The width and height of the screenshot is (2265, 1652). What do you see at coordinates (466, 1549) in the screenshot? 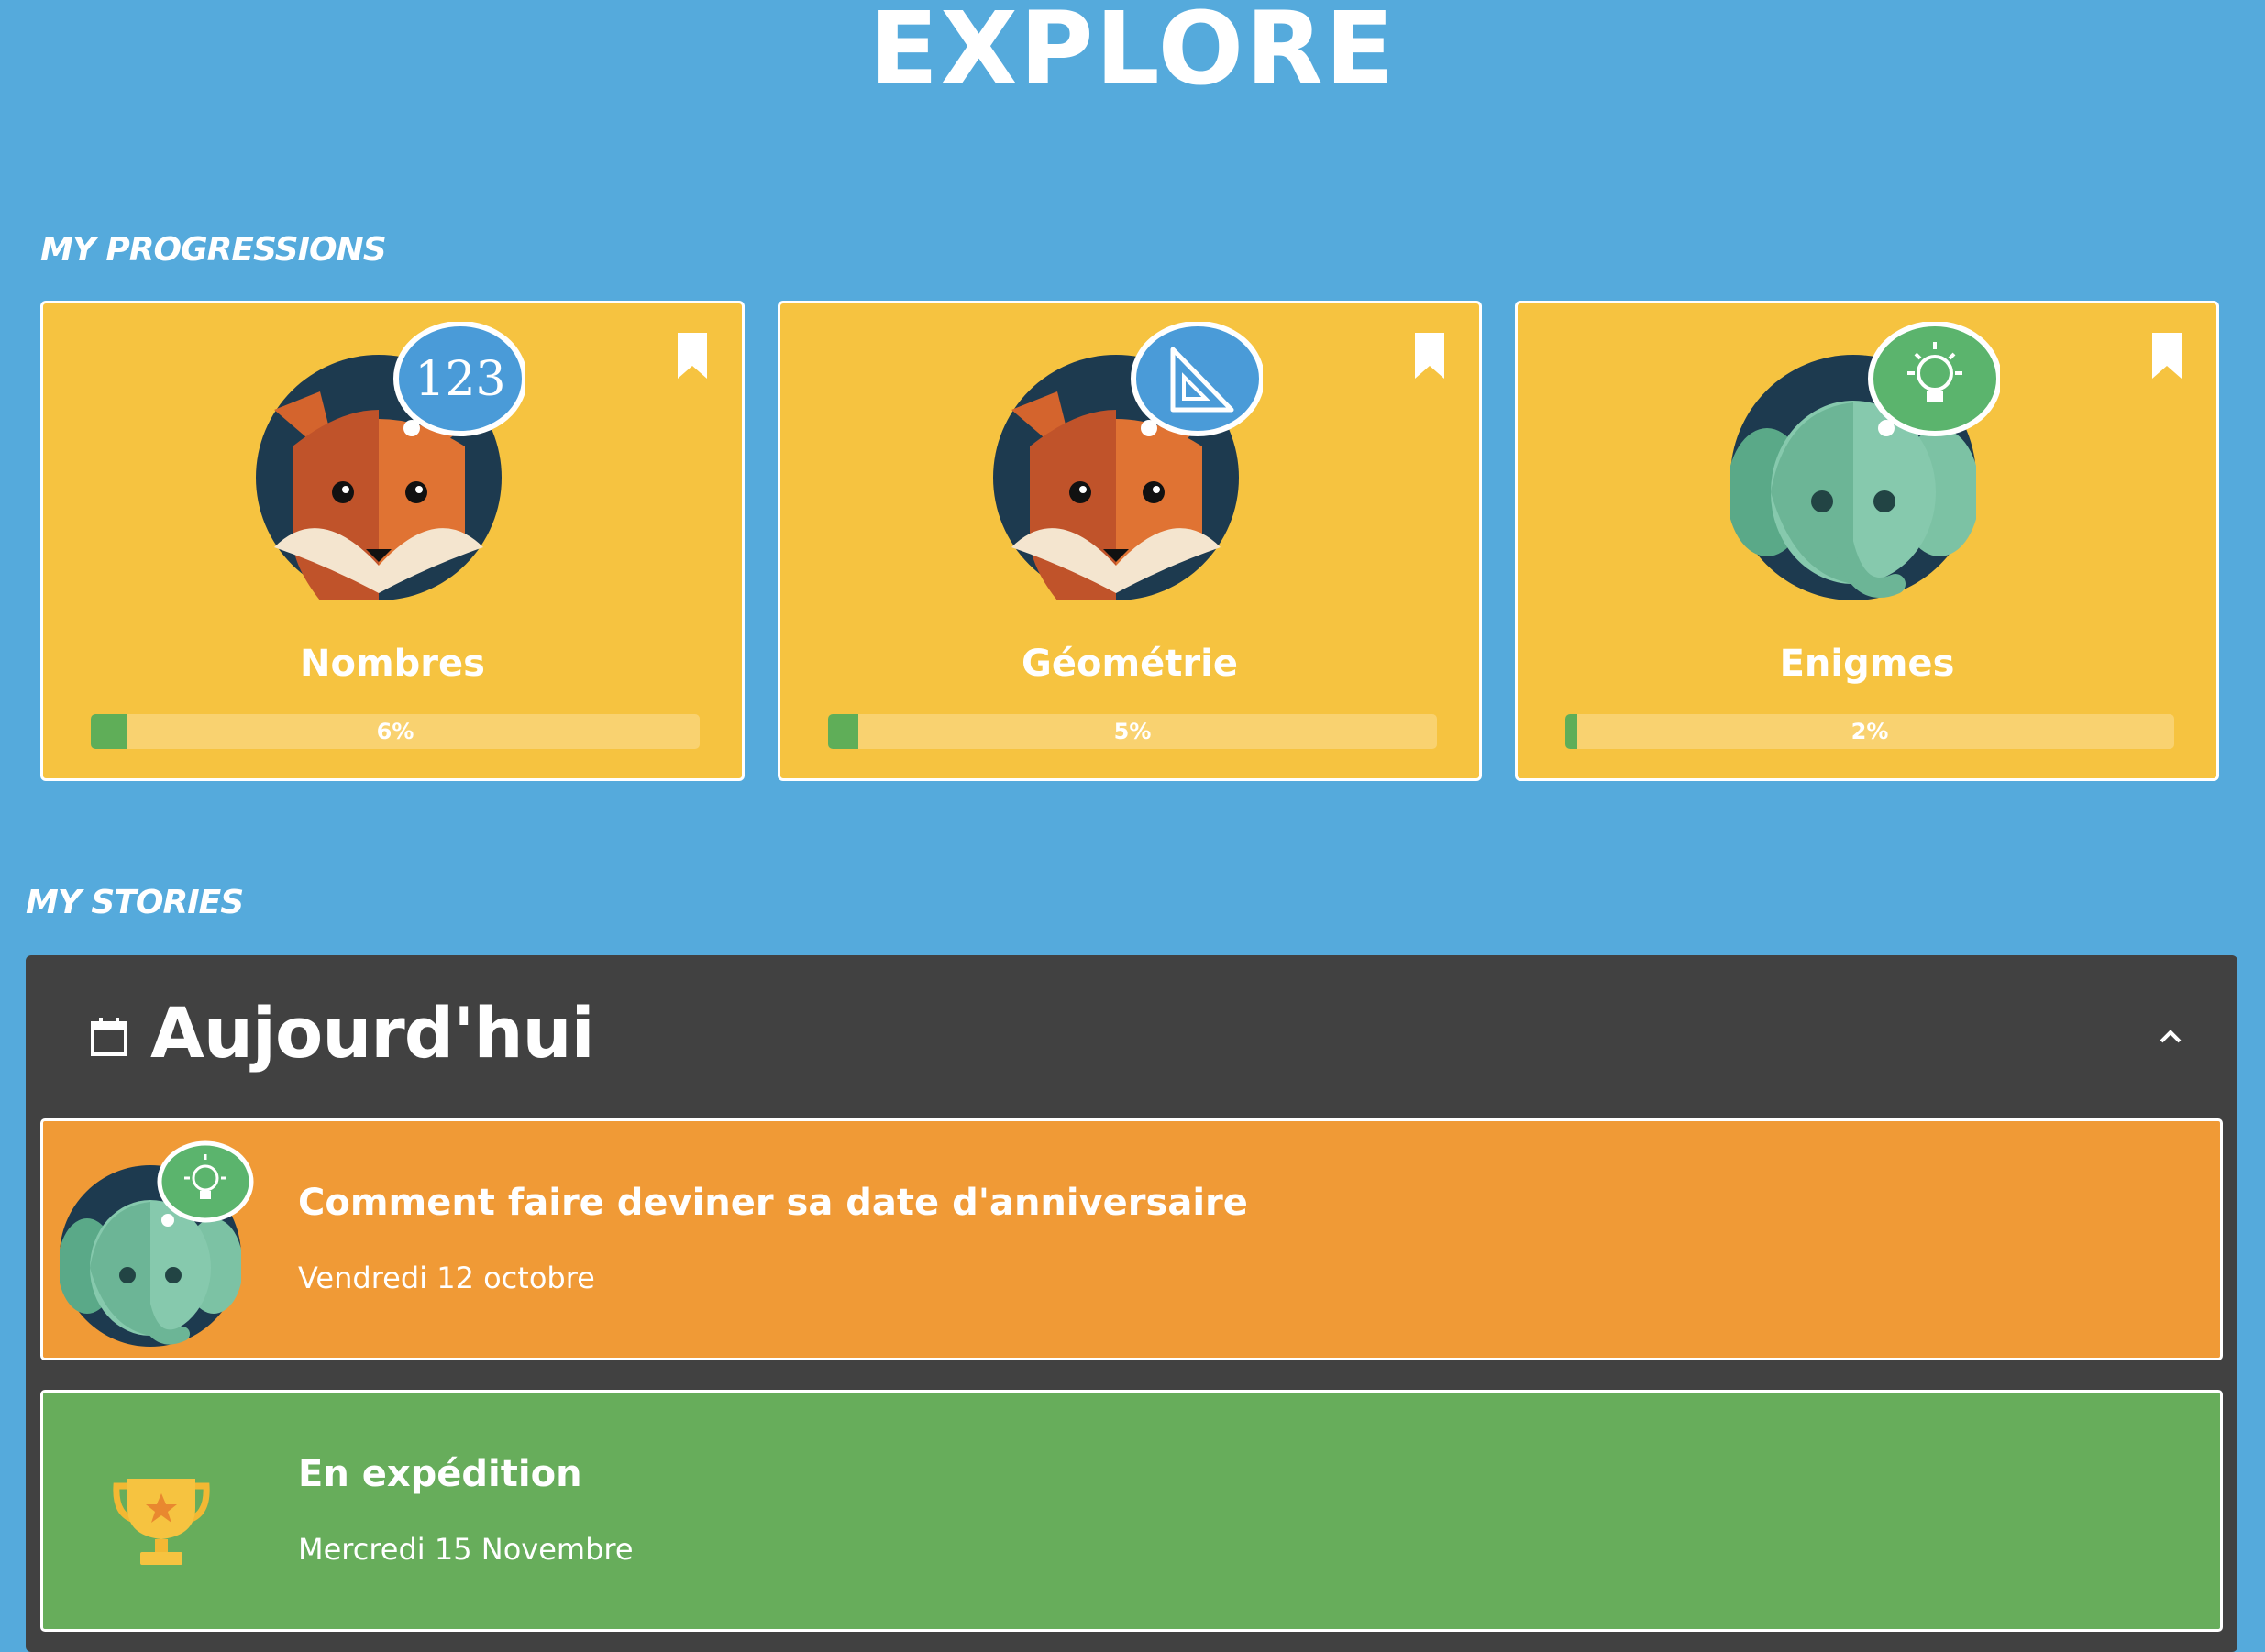
I see `story-date: Mercredi 15 Novembre` at bounding box center [466, 1549].